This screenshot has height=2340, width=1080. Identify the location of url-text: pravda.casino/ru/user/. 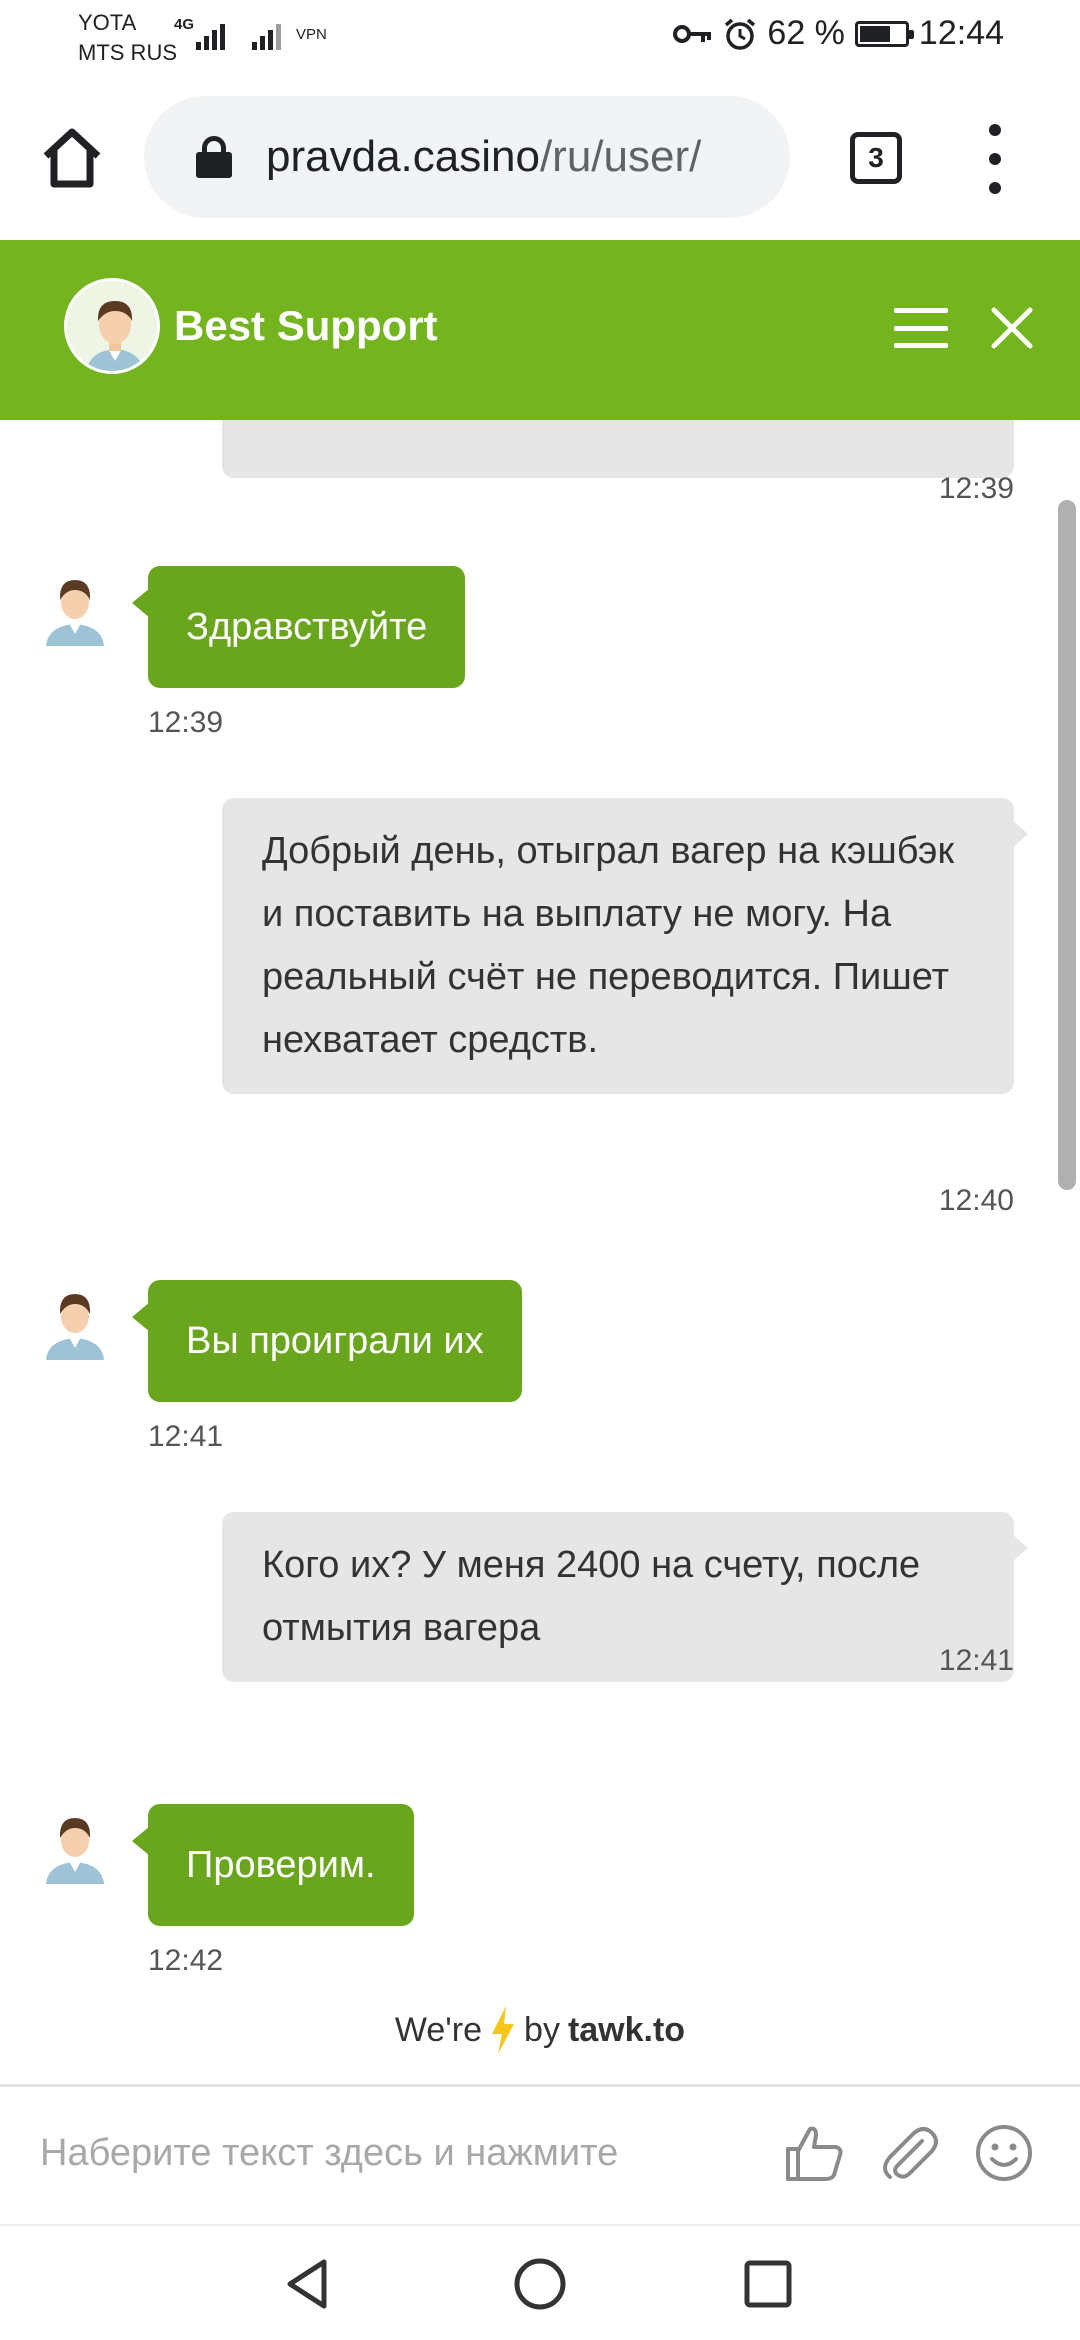
(483, 157).